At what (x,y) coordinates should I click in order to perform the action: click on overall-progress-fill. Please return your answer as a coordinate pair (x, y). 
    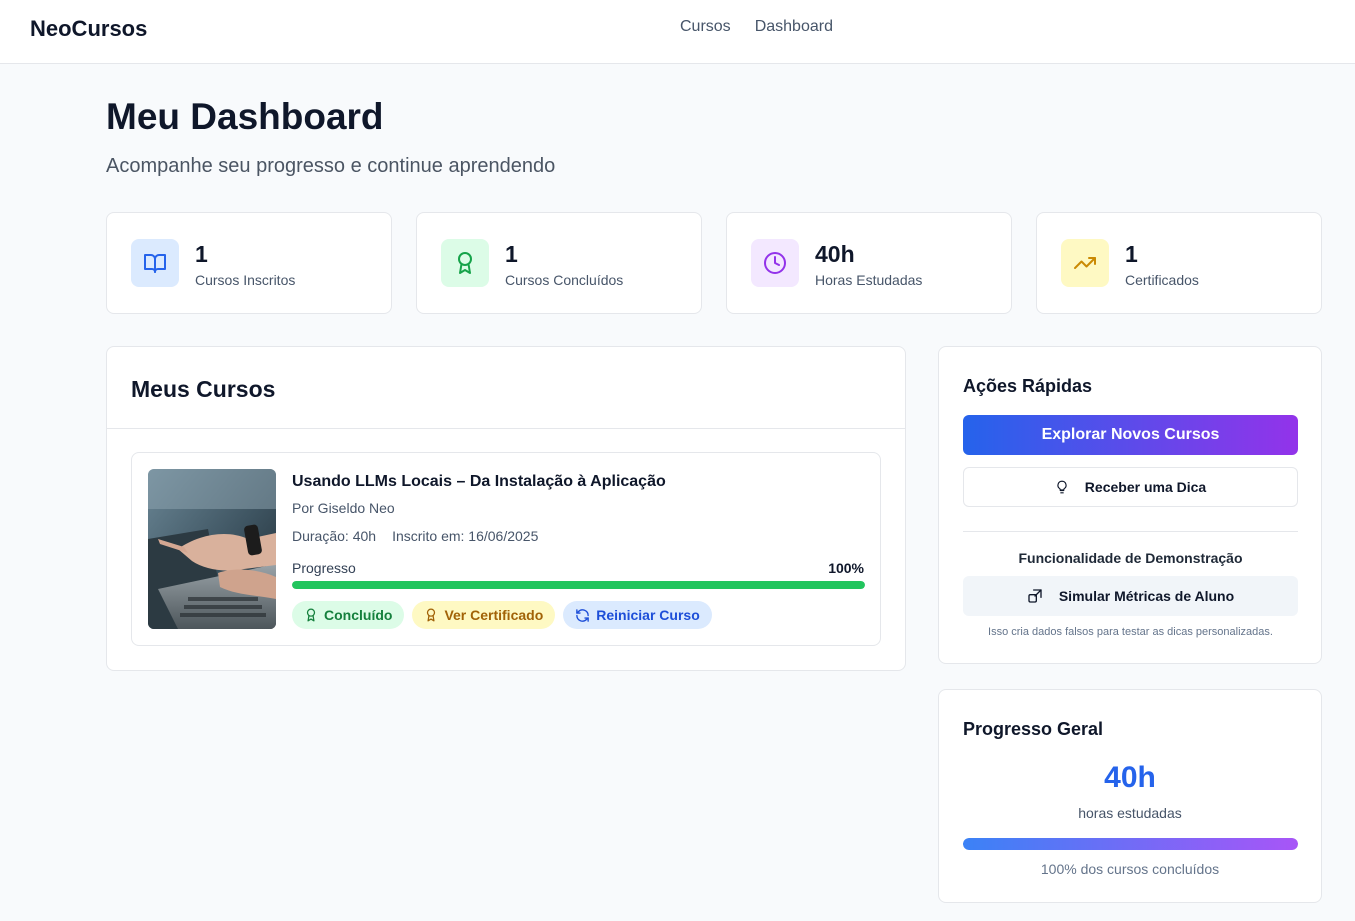
    Looking at the image, I should click on (1130, 844).